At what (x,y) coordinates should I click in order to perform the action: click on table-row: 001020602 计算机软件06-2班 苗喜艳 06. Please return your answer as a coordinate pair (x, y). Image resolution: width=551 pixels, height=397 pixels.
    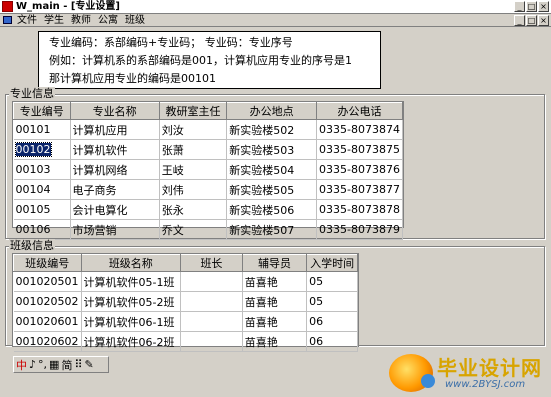
    Looking at the image, I should click on (185, 341).